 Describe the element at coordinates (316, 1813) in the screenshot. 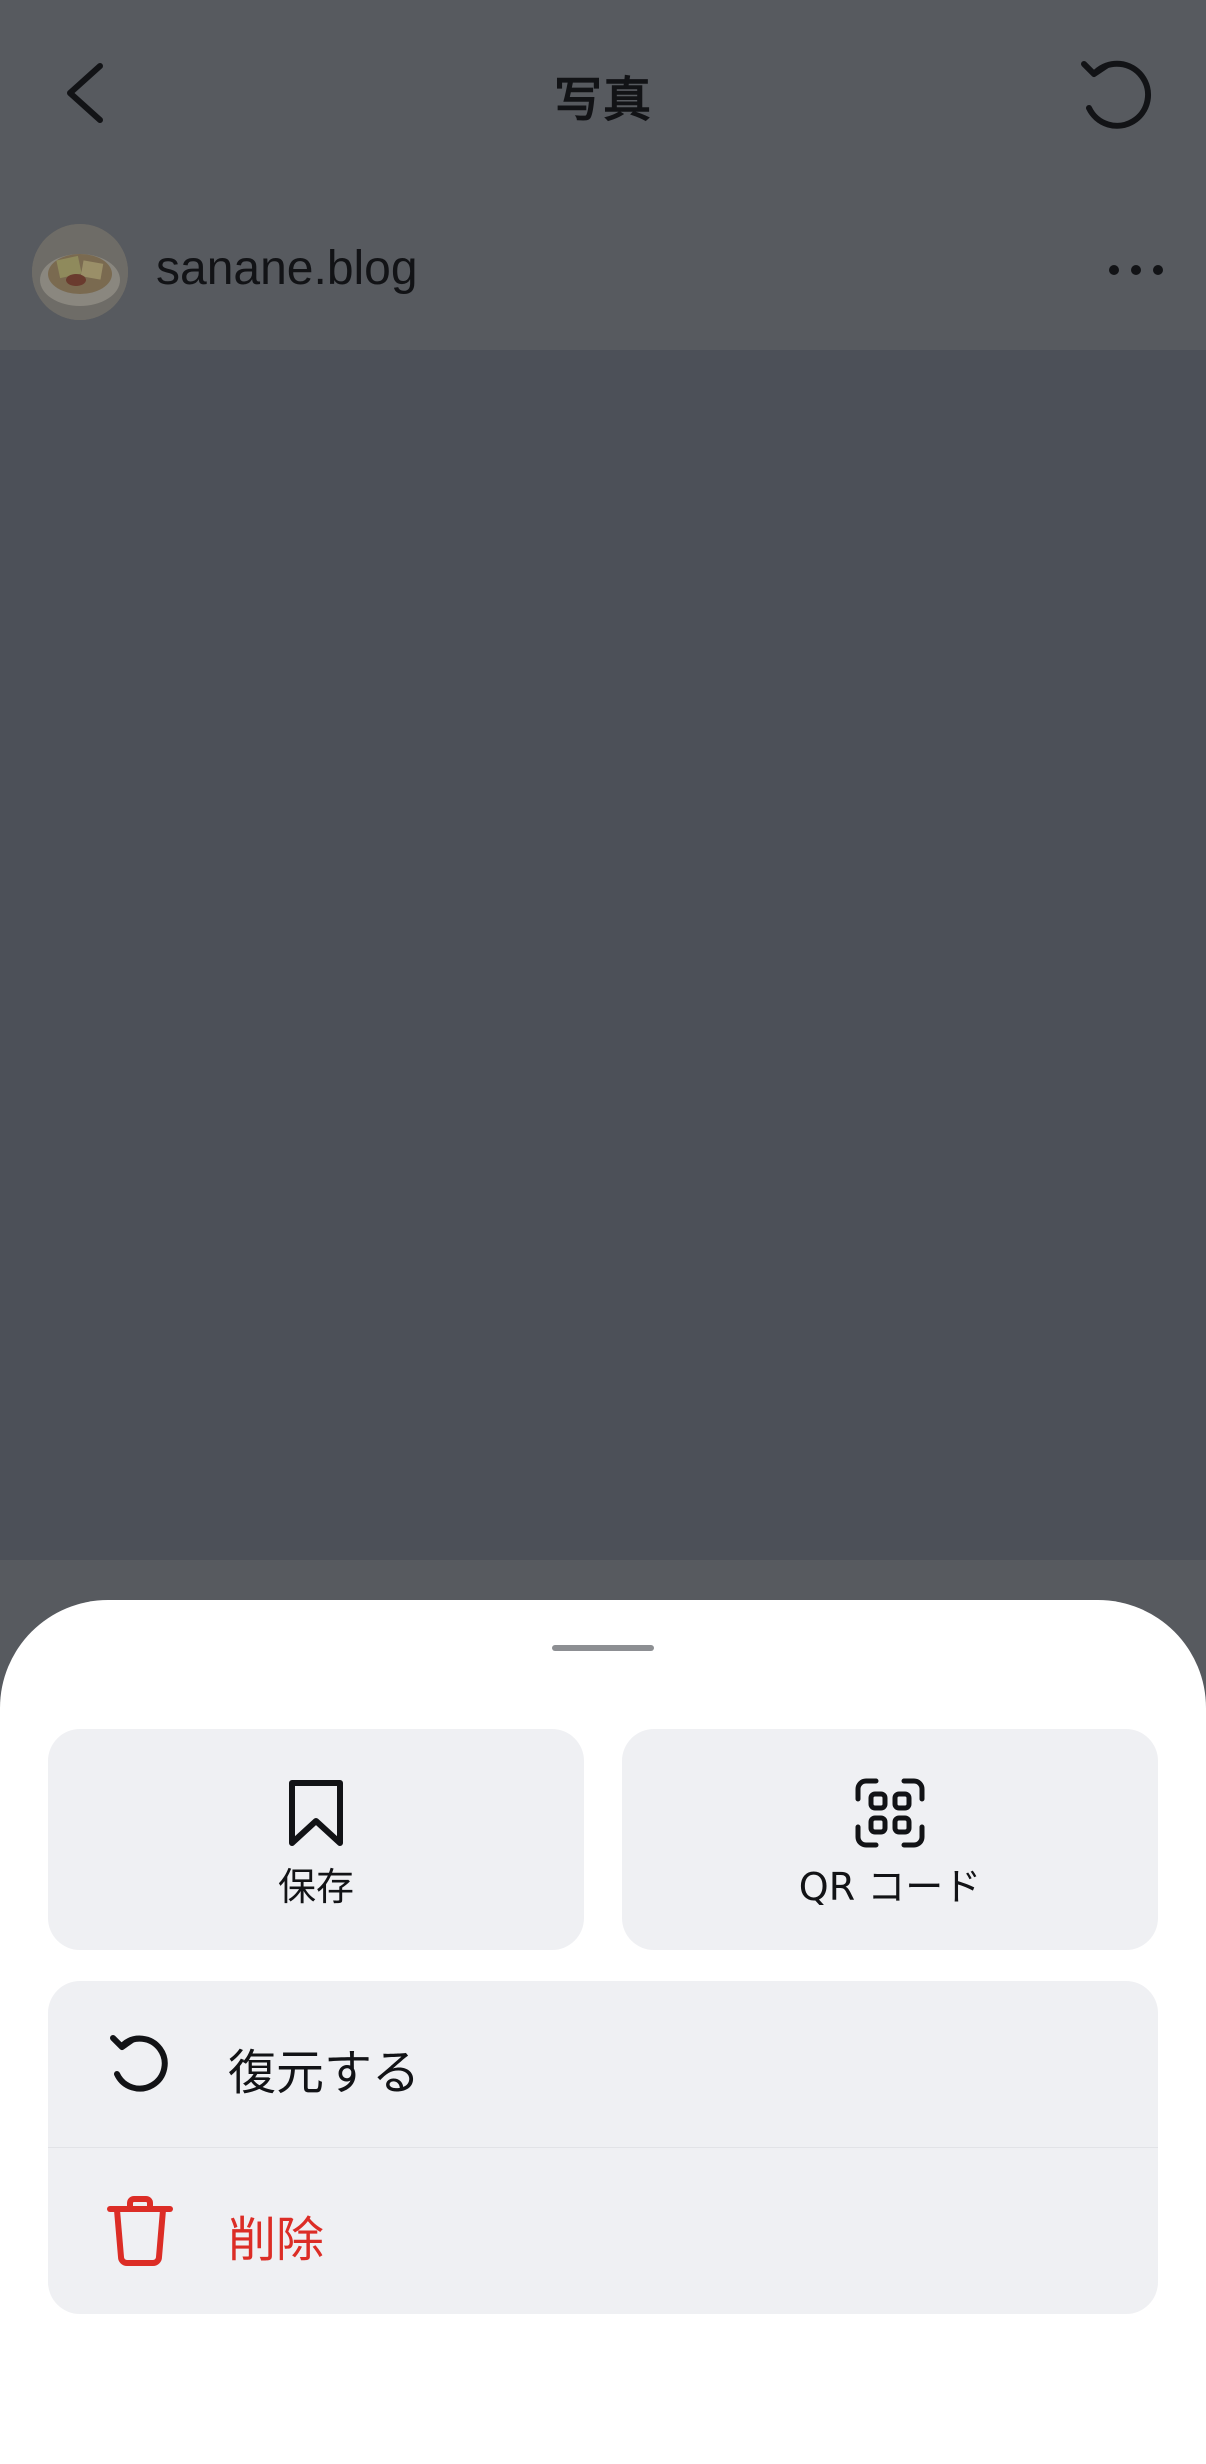

I see `bookmark-icon` at that location.